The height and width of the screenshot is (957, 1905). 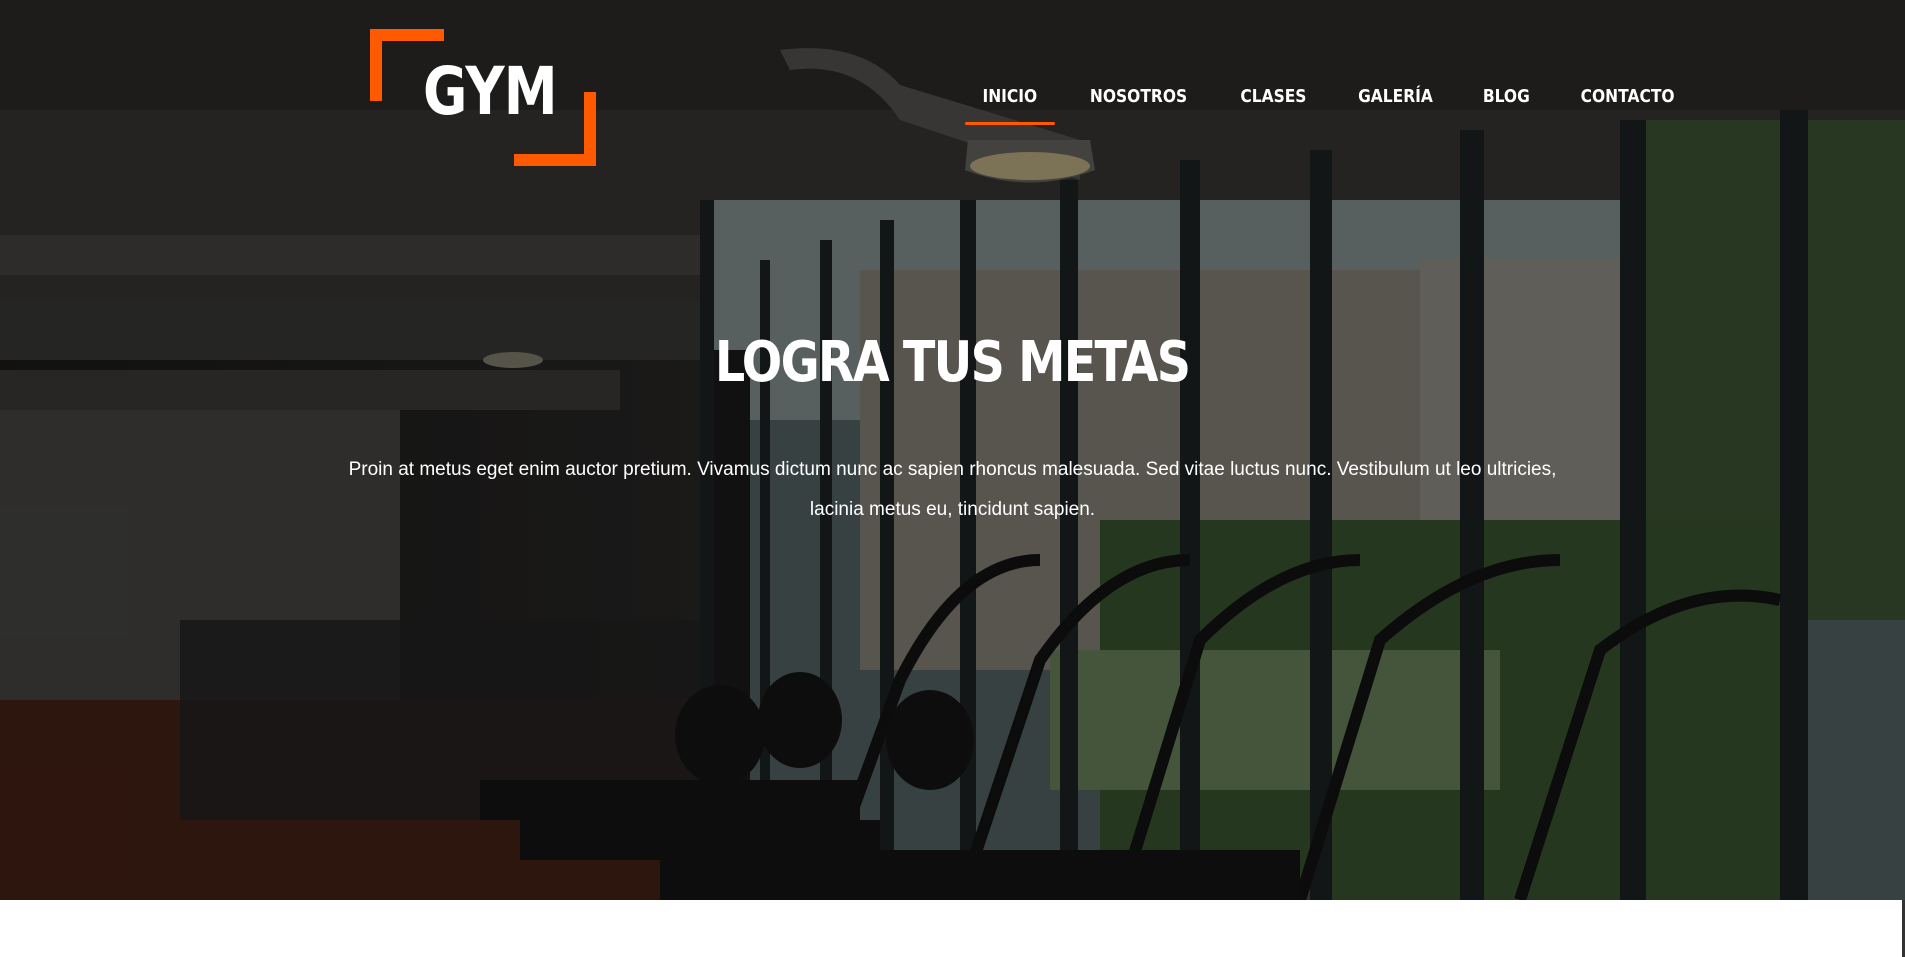 I want to click on nav-item-nosotros: NOSOTROS, so click(x=1138, y=103).